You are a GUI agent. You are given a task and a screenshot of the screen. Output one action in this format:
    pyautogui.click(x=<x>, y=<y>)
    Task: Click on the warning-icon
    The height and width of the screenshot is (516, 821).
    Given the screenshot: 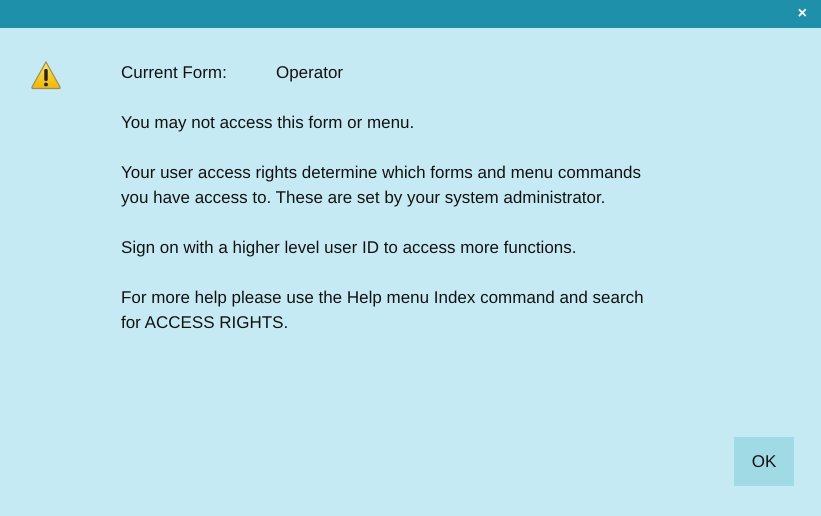 What is the action you would take?
    pyautogui.click(x=46, y=75)
    